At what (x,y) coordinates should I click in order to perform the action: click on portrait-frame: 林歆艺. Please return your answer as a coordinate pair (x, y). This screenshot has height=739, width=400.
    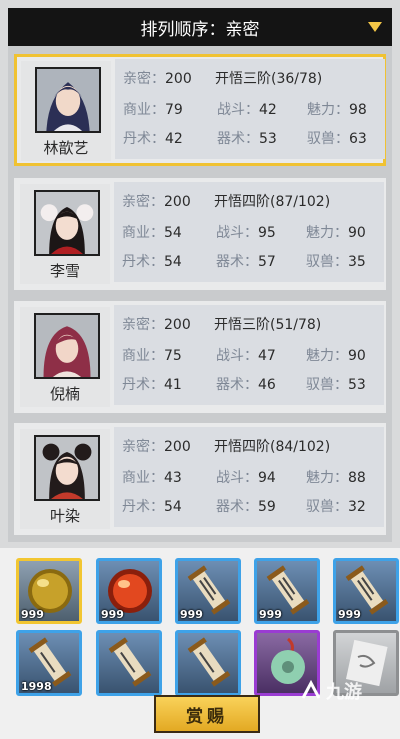
    Looking at the image, I should click on (66, 111).